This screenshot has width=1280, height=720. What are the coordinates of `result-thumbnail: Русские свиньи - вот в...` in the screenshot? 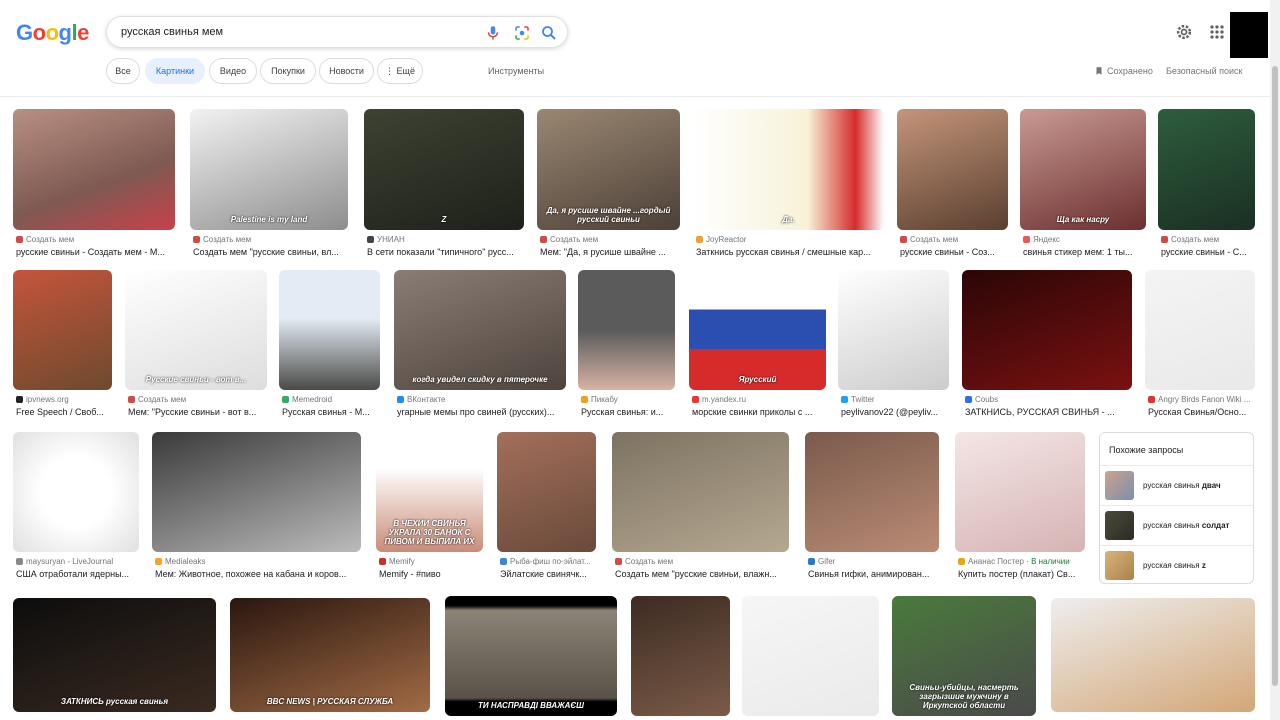 It's located at (196, 330).